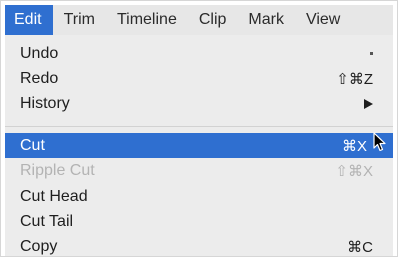 The height and width of the screenshot is (257, 398). Describe the element at coordinates (199, 170) in the screenshot. I see `menu-item-ripple-cut: Ripple Cut ⇧⌘X` at that location.